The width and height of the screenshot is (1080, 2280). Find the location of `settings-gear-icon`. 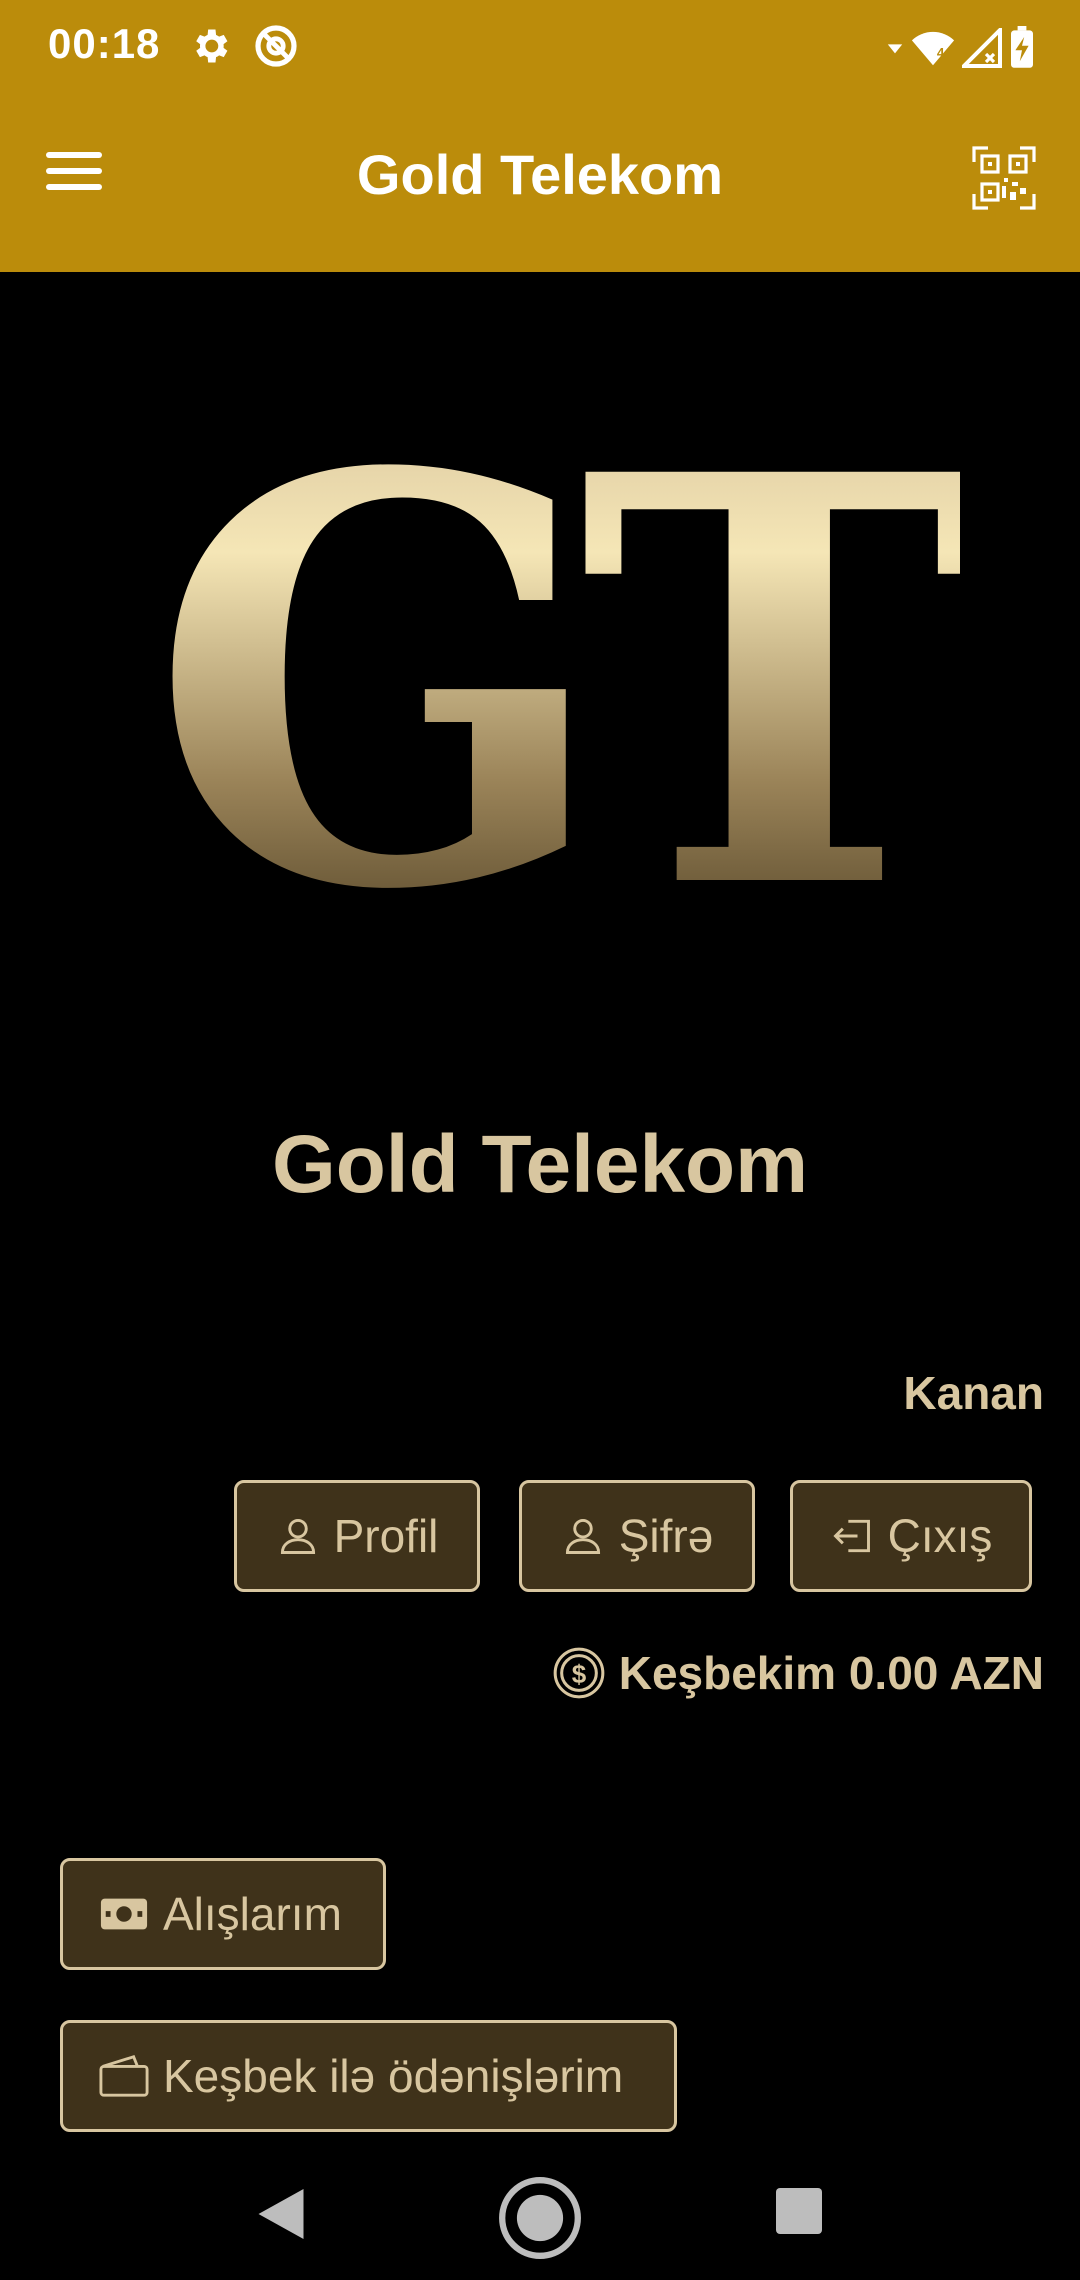

settings-gear-icon is located at coordinates (212, 46).